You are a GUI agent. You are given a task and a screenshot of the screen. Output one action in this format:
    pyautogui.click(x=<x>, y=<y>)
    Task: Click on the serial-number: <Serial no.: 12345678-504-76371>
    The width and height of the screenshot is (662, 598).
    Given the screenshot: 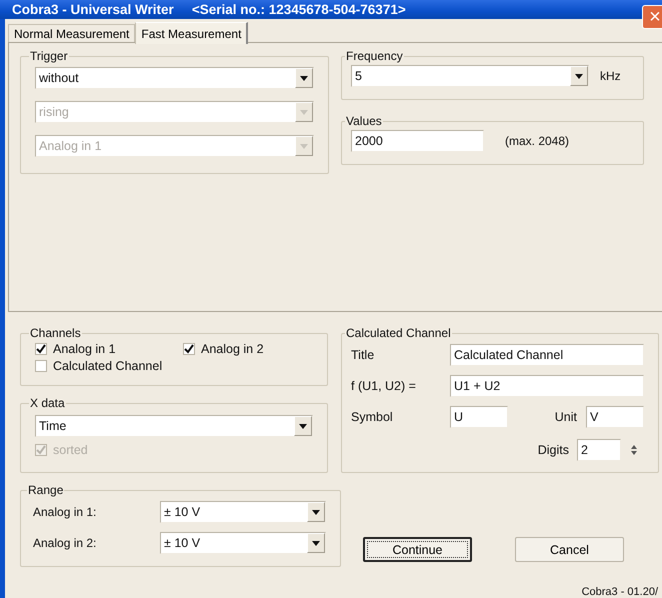 What is the action you would take?
    pyautogui.click(x=299, y=9)
    